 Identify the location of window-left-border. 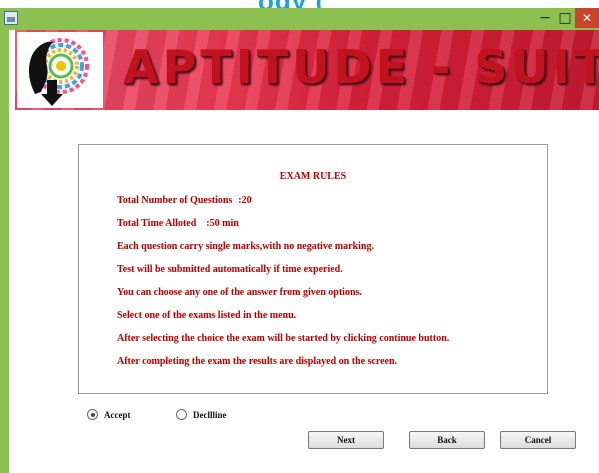
(4, 251).